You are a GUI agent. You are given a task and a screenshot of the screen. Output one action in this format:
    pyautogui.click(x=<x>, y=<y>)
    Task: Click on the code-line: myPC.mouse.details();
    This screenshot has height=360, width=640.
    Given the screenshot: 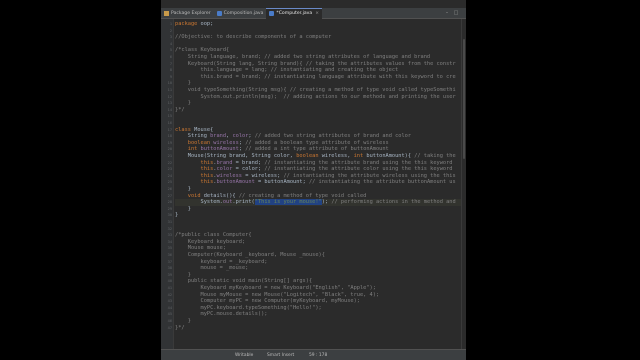 What is the action you would take?
    pyautogui.click(x=320, y=314)
    